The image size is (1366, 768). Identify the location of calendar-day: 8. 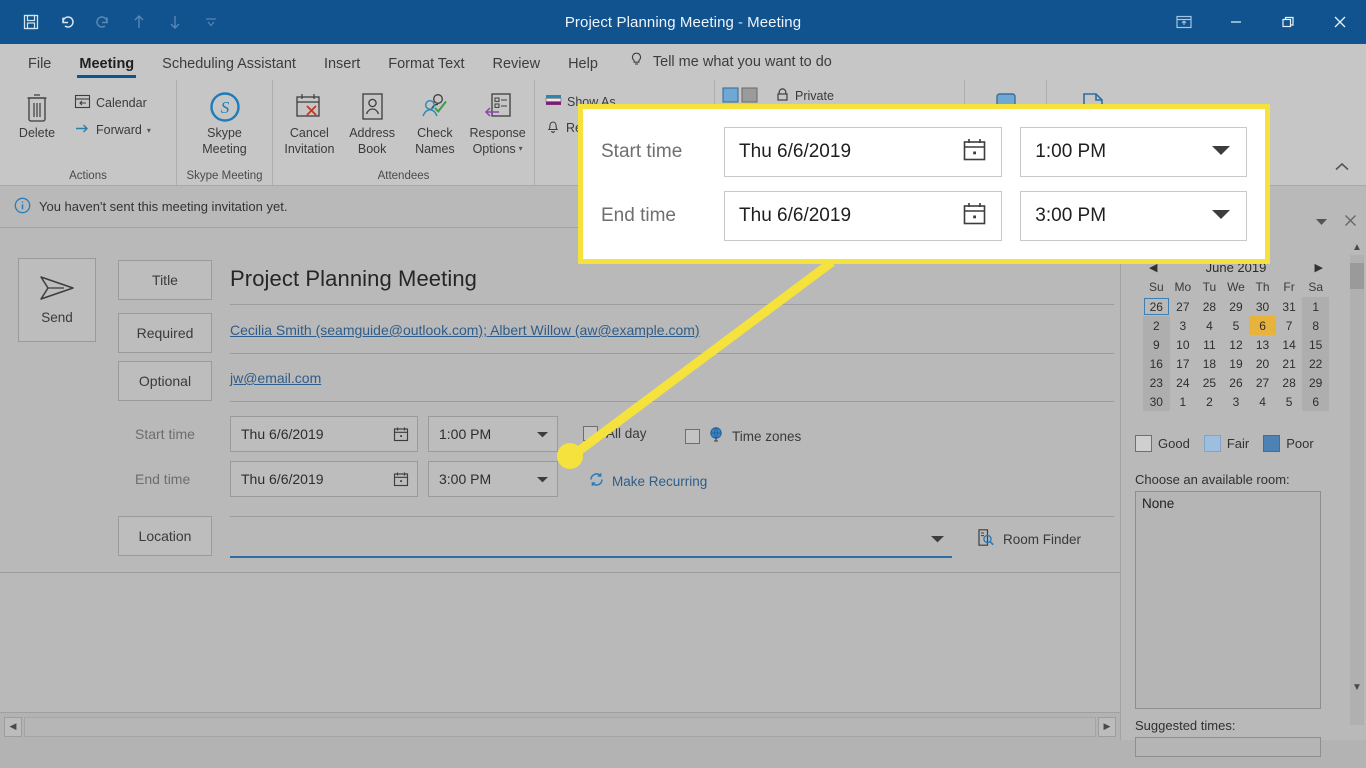
(1315, 325).